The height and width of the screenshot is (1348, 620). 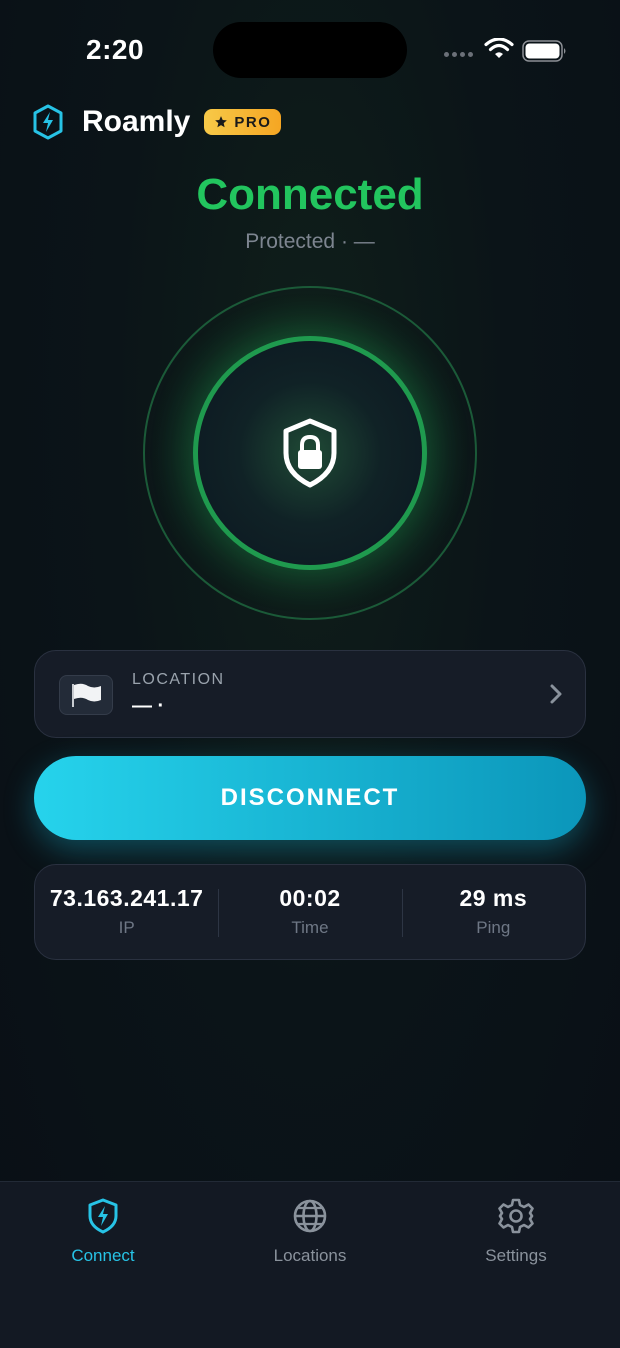 I want to click on shield-lock-icon, so click(x=310, y=453).